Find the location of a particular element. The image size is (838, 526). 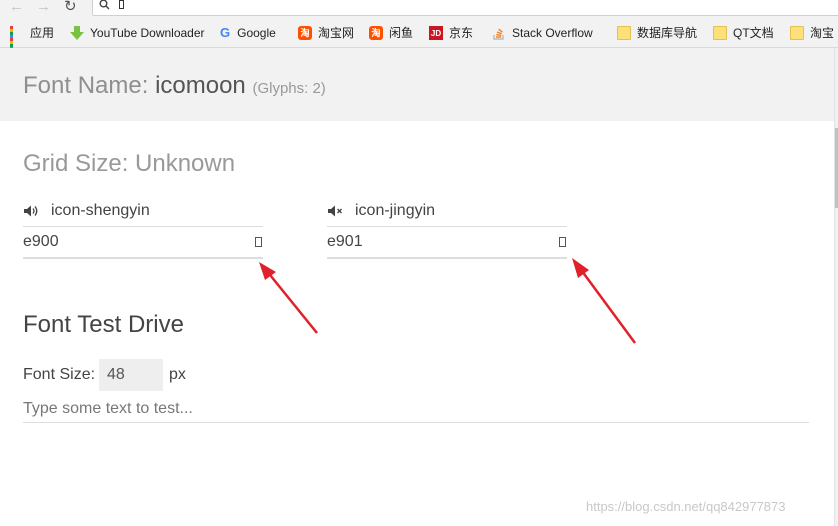

browser-toolbar: ← → ↻ is located at coordinates (419, 8).